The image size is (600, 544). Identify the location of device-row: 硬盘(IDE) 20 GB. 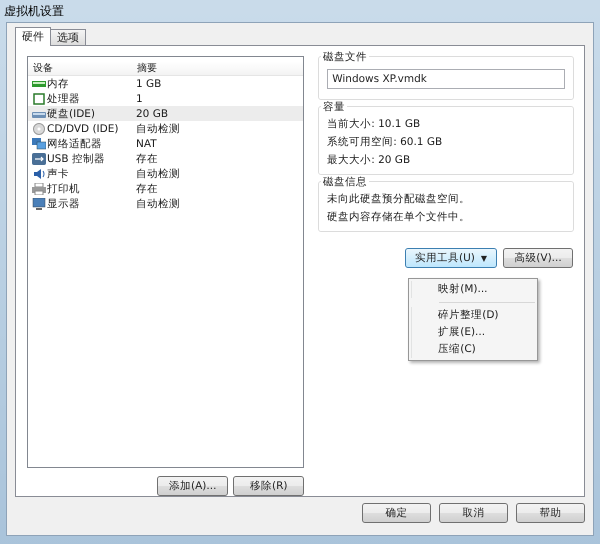
(166, 113).